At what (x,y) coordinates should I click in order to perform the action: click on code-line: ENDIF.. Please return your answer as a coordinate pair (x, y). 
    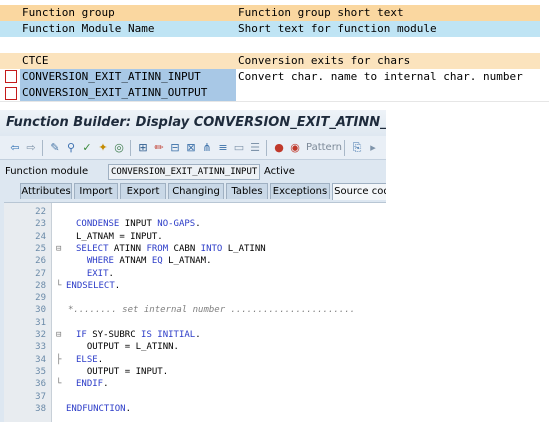
    Looking at the image, I should click on (92, 384).